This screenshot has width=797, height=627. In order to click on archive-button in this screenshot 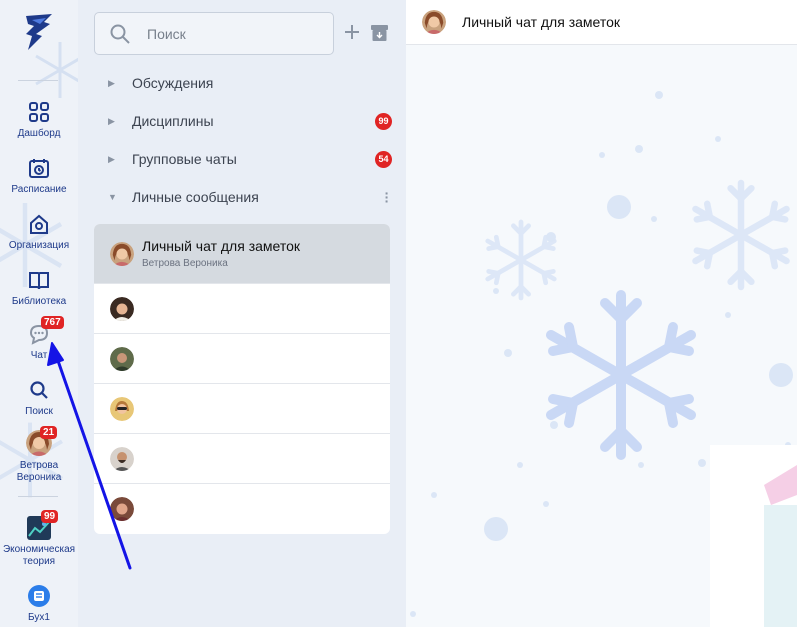, I will do `click(379, 33)`.